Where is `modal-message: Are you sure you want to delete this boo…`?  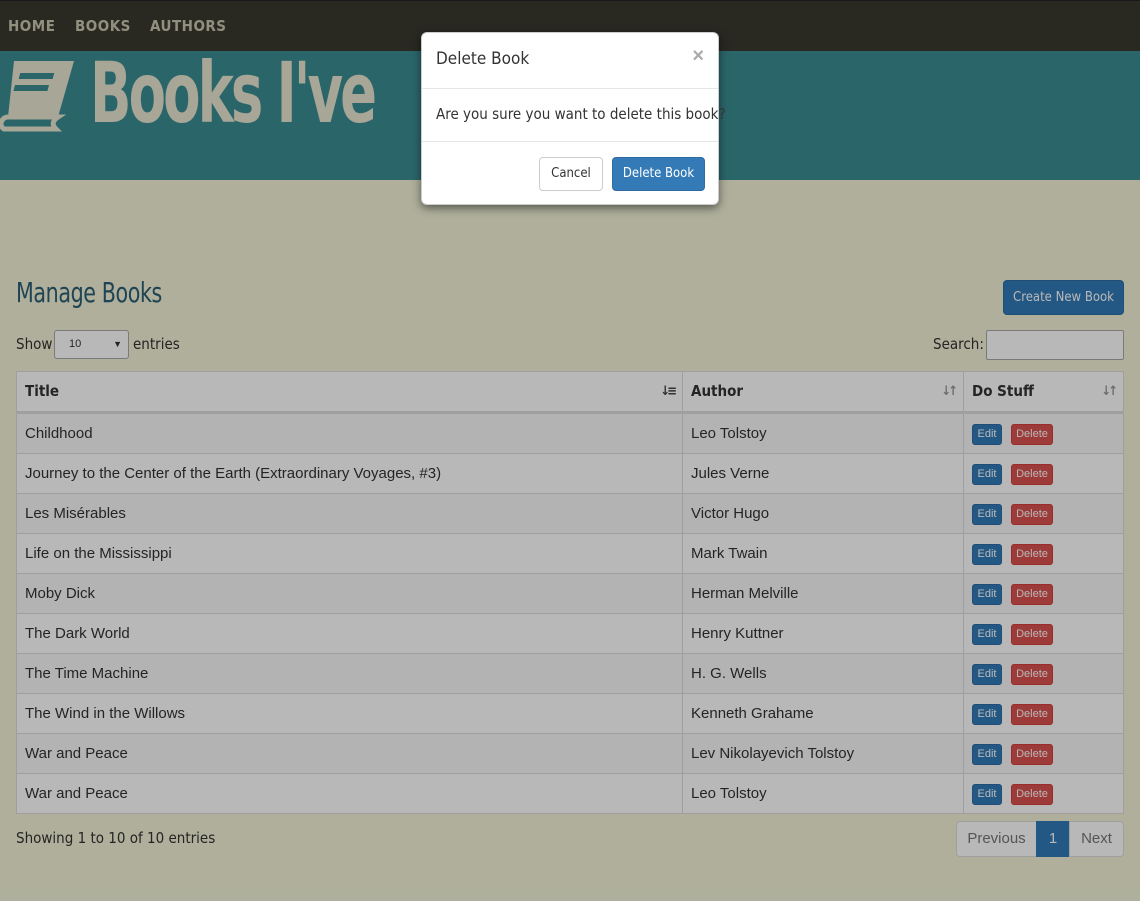 modal-message: Are you sure you want to delete this boo… is located at coordinates (581, 114).